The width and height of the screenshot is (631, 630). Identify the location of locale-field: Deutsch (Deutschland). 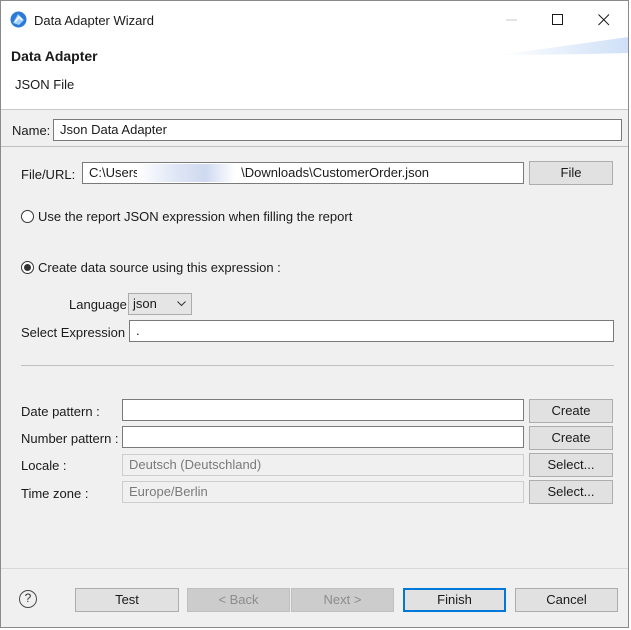
(323, 465).